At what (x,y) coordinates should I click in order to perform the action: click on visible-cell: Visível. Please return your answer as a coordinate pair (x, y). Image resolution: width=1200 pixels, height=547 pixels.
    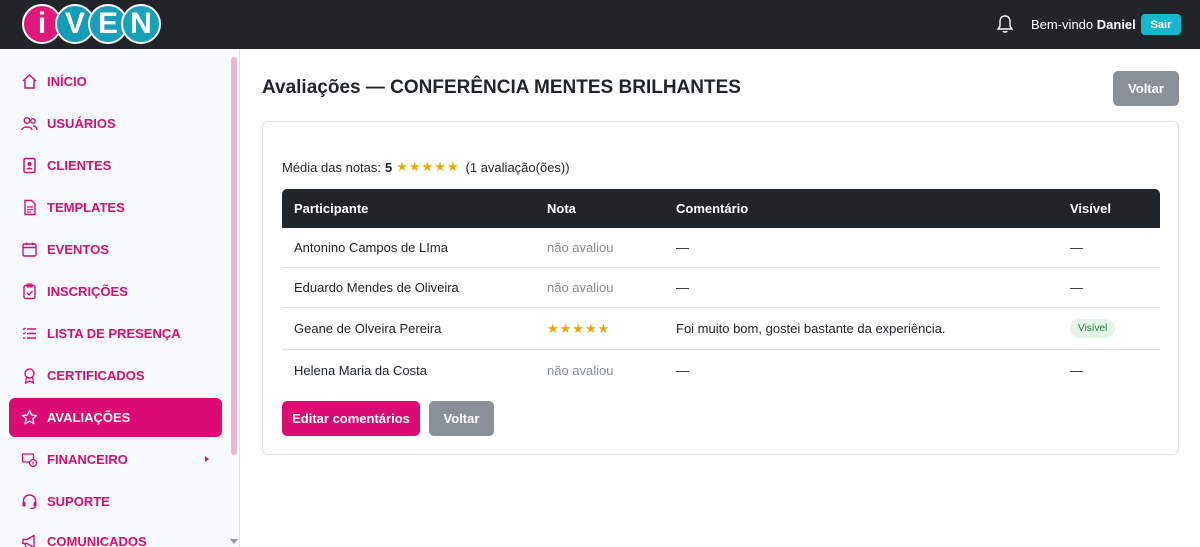
    Looking at the image, I should click on (1093, 328).